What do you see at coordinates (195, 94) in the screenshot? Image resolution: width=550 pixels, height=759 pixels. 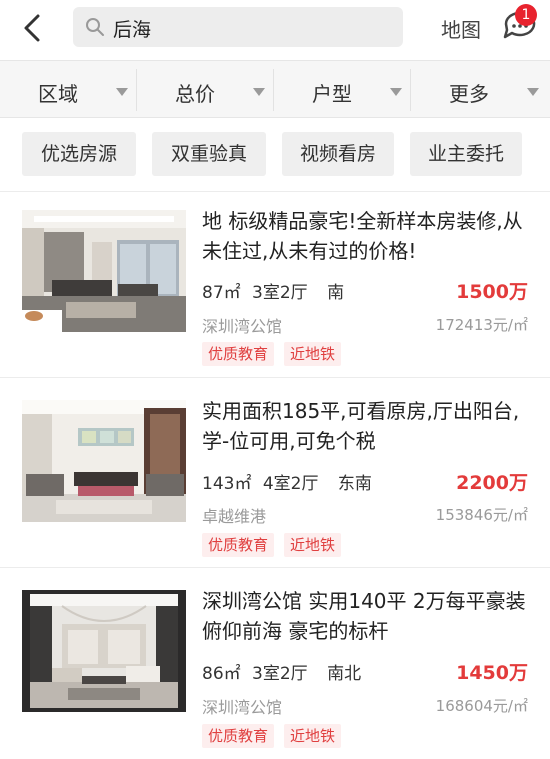 I see `filter-label: 总价` at bounding box center [195, 94].